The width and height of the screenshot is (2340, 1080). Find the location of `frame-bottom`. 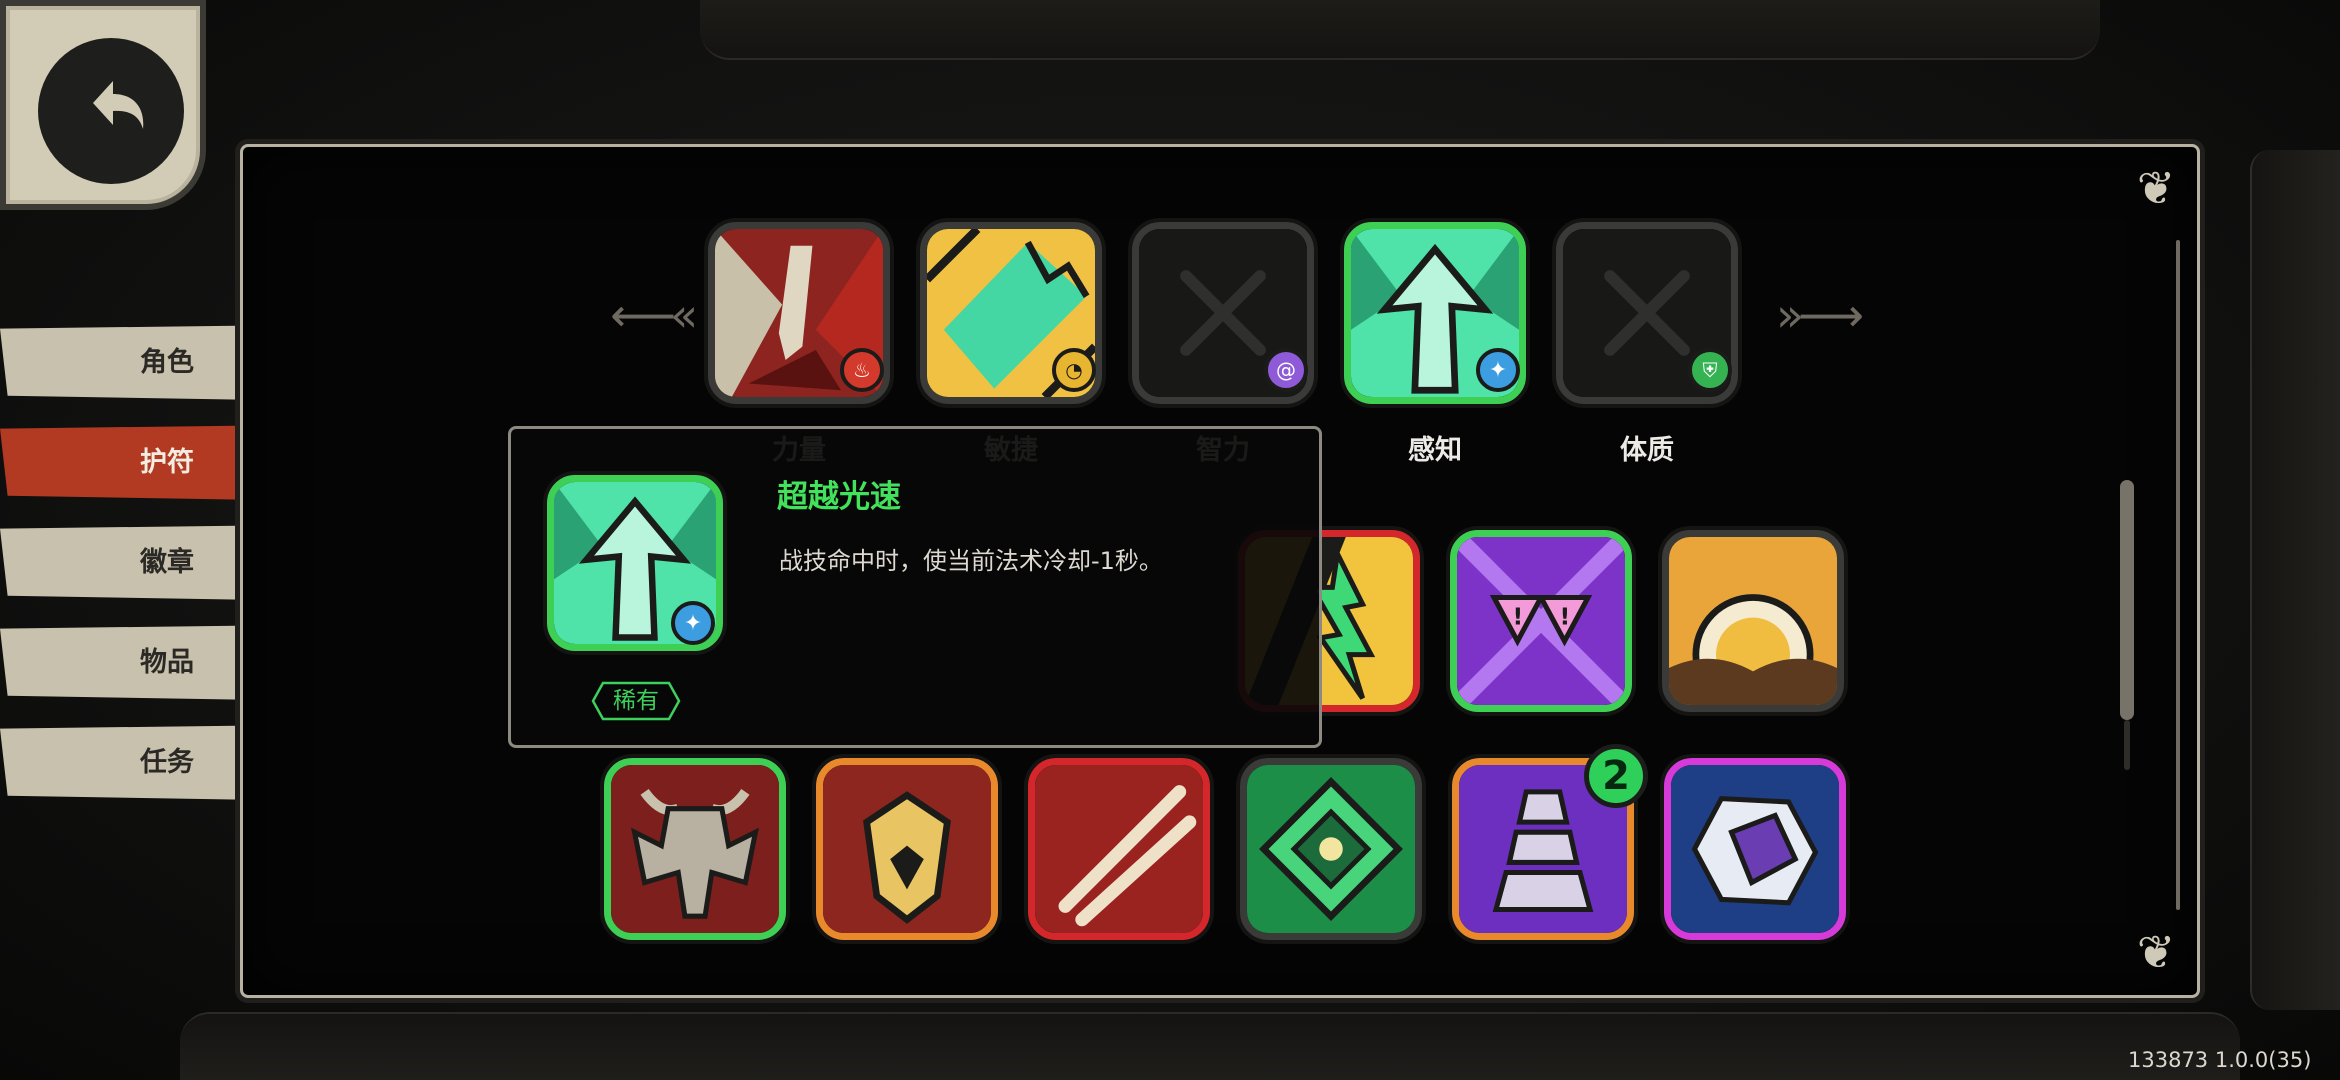

frame-bottom is located at coordinates (1210, 1046).